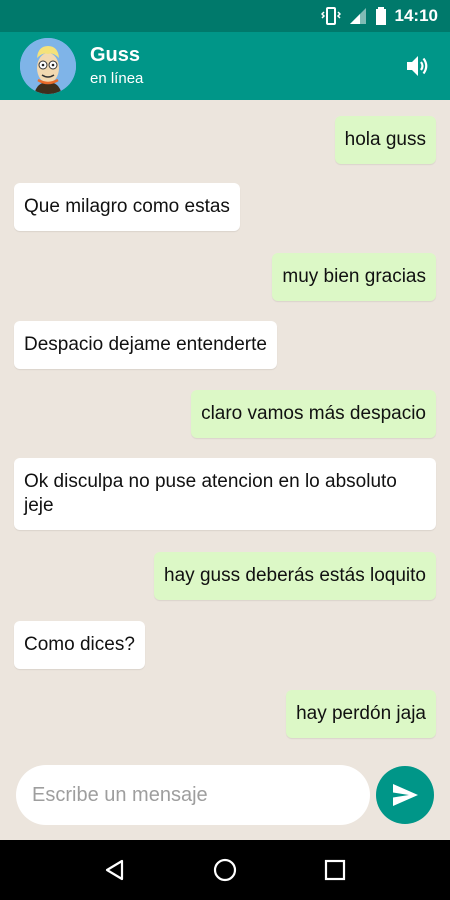  Describe the element at coordinates (313, 414) in the screenshot. I see `message-outgoing: claro vamos más despacio` at that location.